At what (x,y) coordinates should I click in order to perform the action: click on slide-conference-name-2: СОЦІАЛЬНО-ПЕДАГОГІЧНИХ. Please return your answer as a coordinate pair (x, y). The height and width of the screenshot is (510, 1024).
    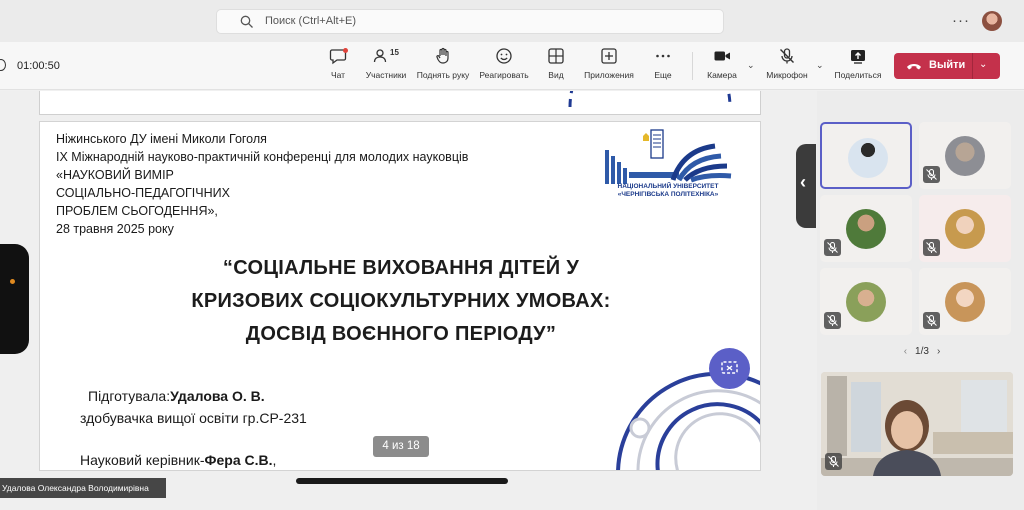
    Looking at the image, I should click on (143, 193).